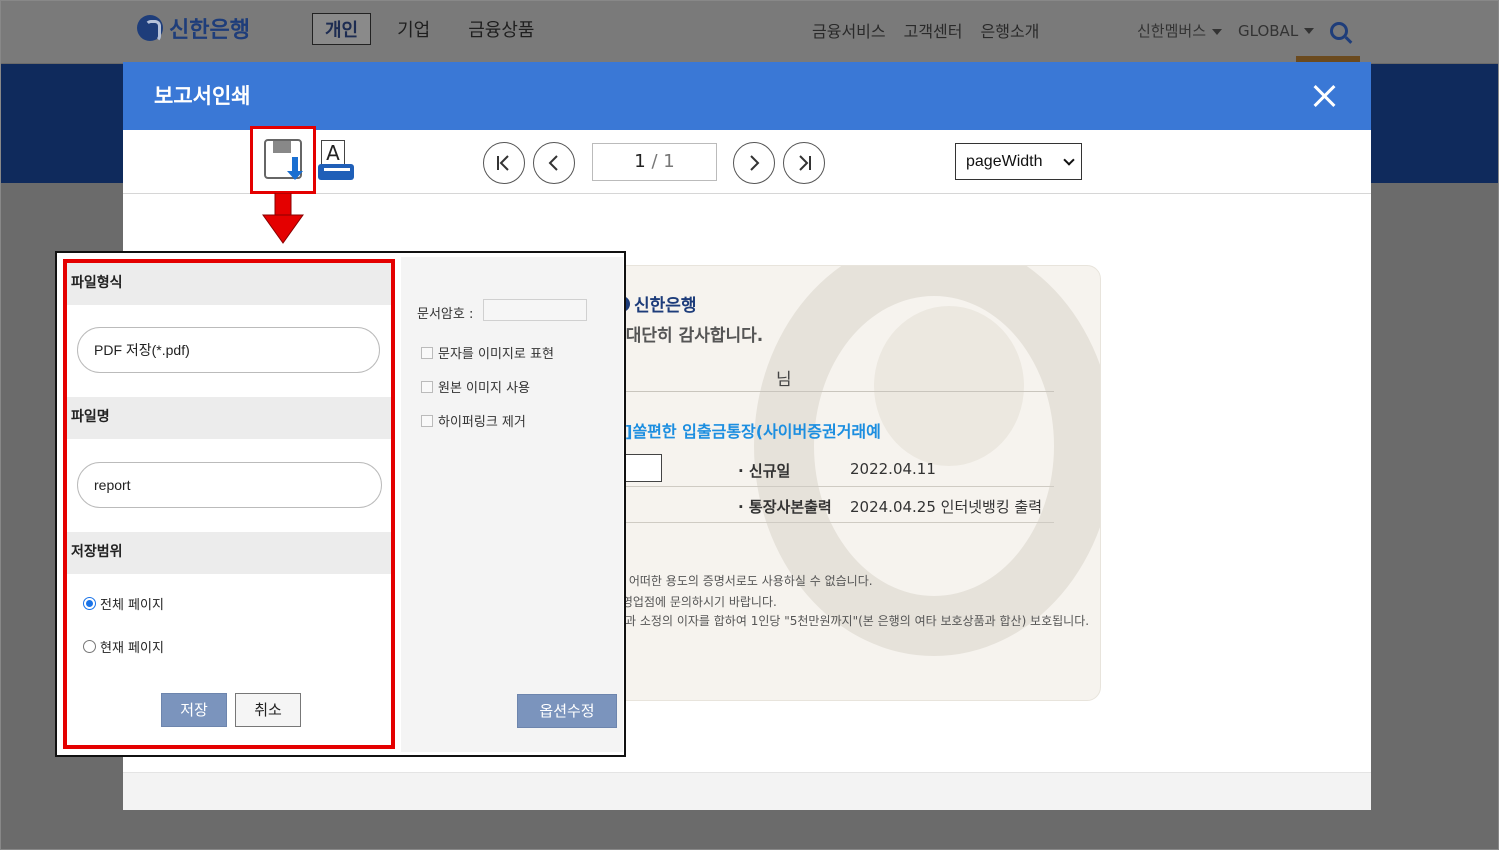 The width and height of the screenshot is (1499, 850). I want to click on chevron-left-icon, so click(553, 163).